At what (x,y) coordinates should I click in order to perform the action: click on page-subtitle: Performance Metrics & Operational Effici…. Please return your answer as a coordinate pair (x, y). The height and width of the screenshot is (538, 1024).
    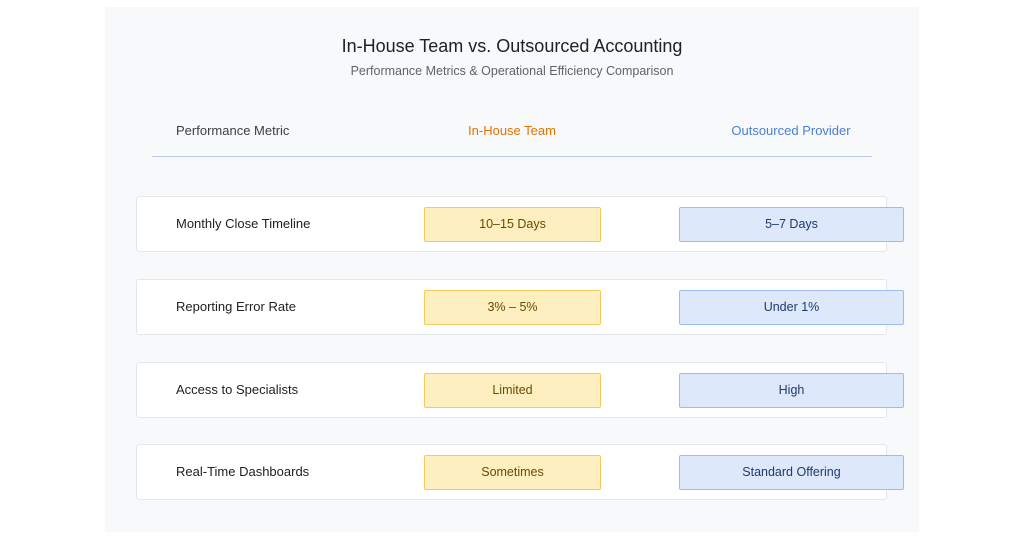
    Looking at the image, I should click on (512, 71).